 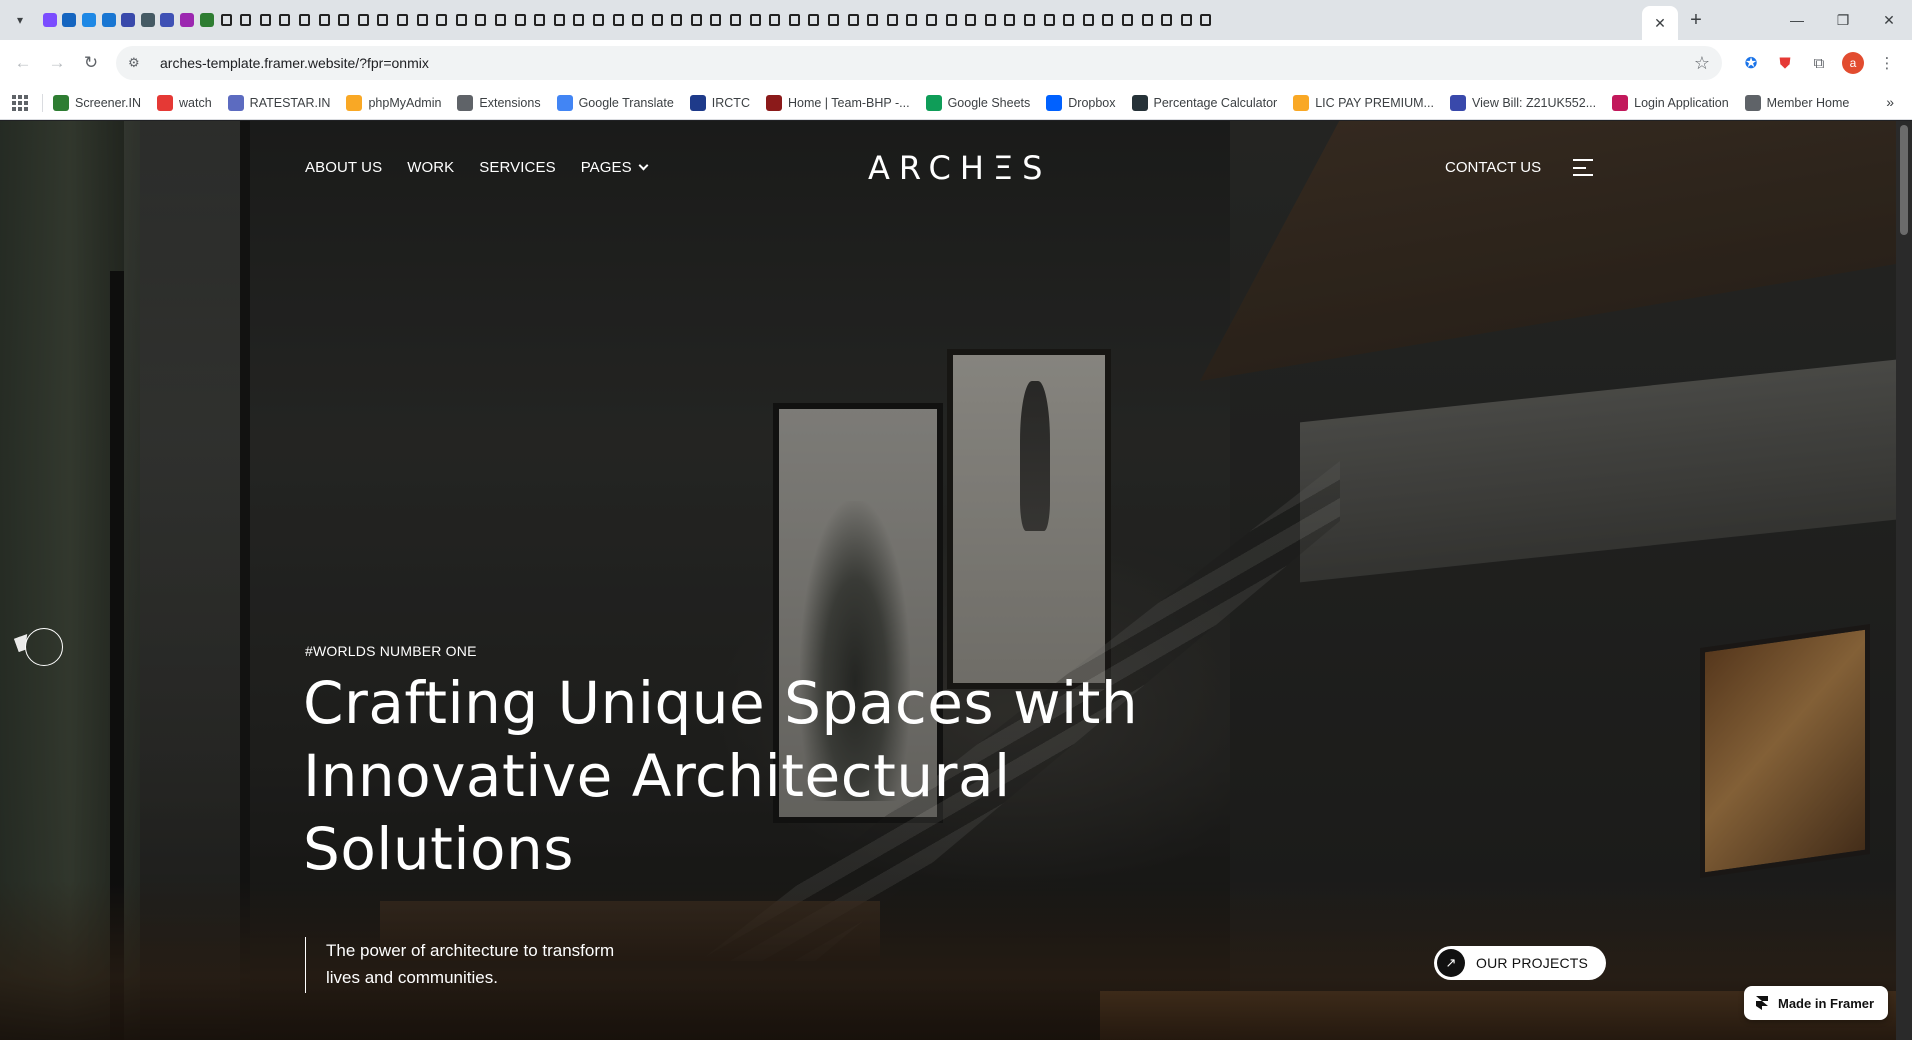 What do you see at coordinates (430, 167) in the screenshot?
I see `nav-work: WORK` at bounding box center [430, 167].